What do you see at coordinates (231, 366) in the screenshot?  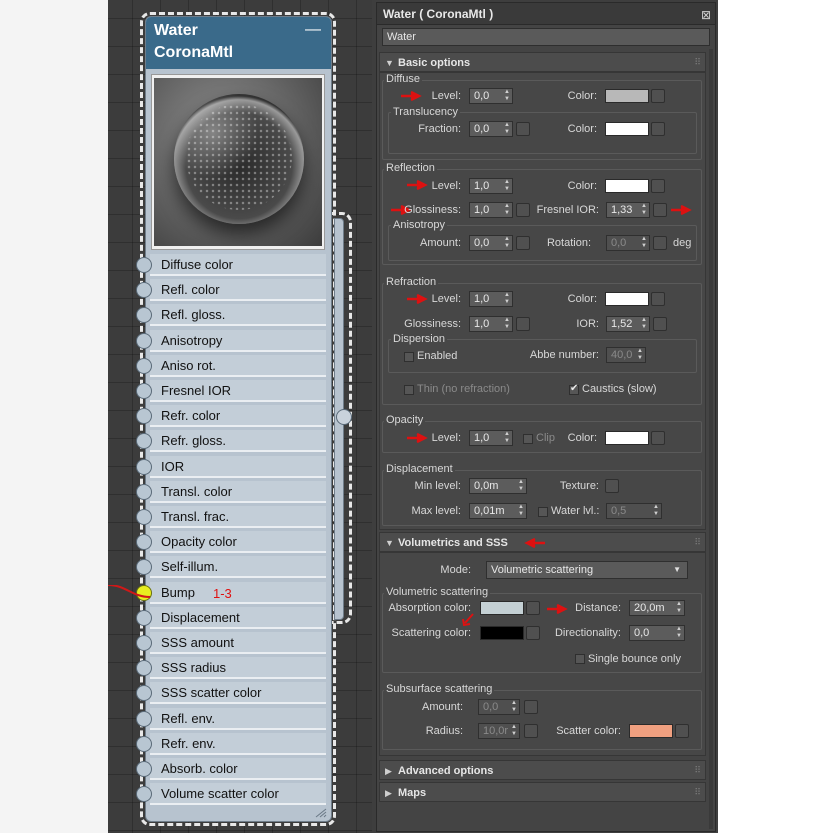 I see `node-slot: Aniso rot.` at bounding box center [231, 366].